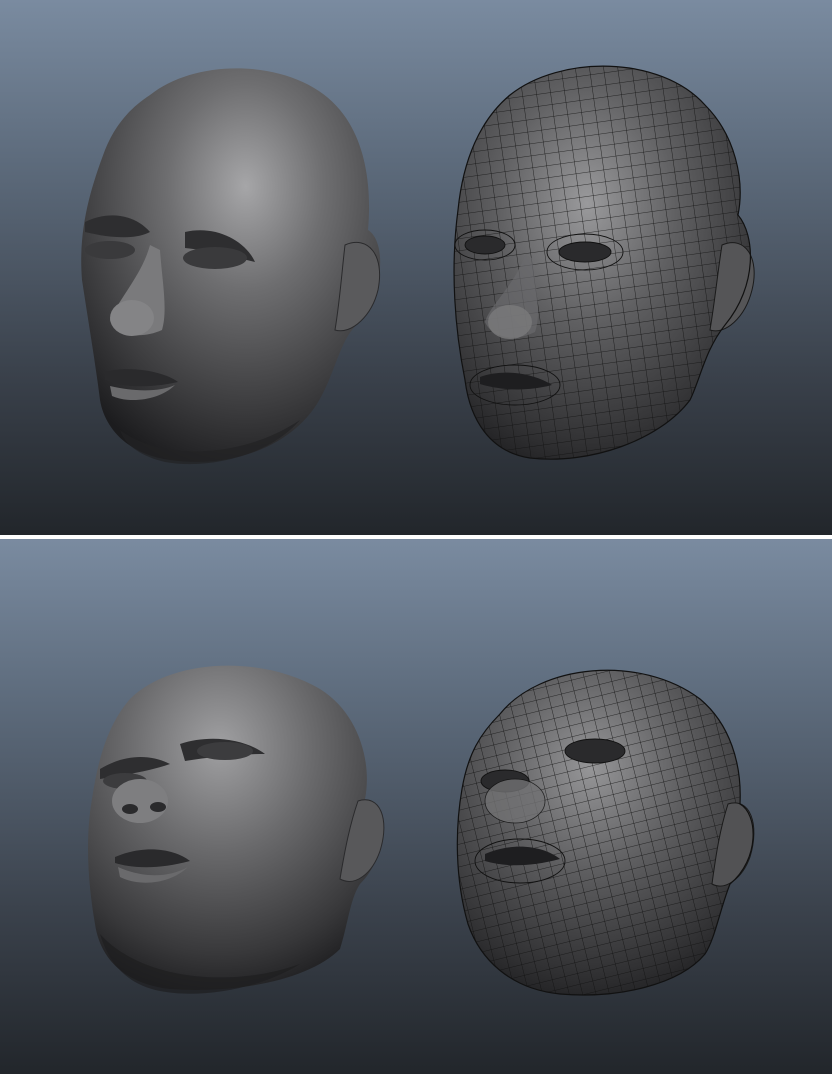  What do you see at coordinates (231, 266) in the screenshot?
I see `head-model-smooth-top` at bounding box center [231, 266].